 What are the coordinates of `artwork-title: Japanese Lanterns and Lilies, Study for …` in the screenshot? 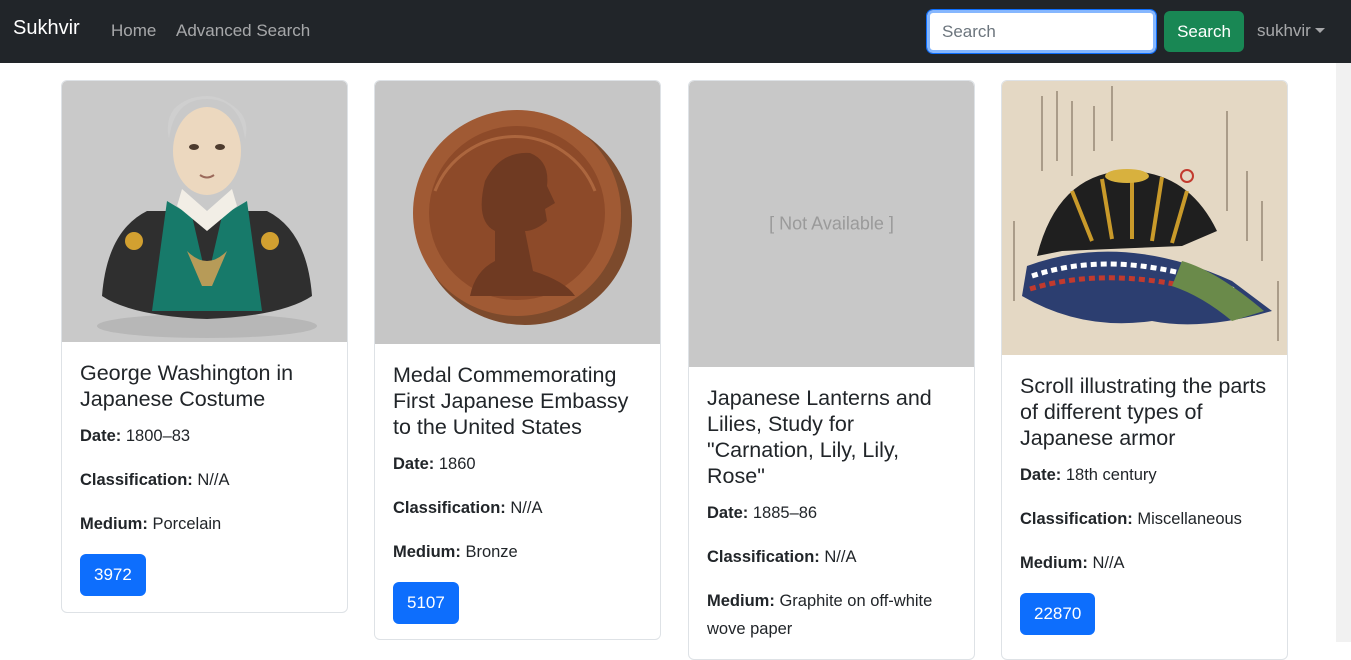 It's located at (819, 437).